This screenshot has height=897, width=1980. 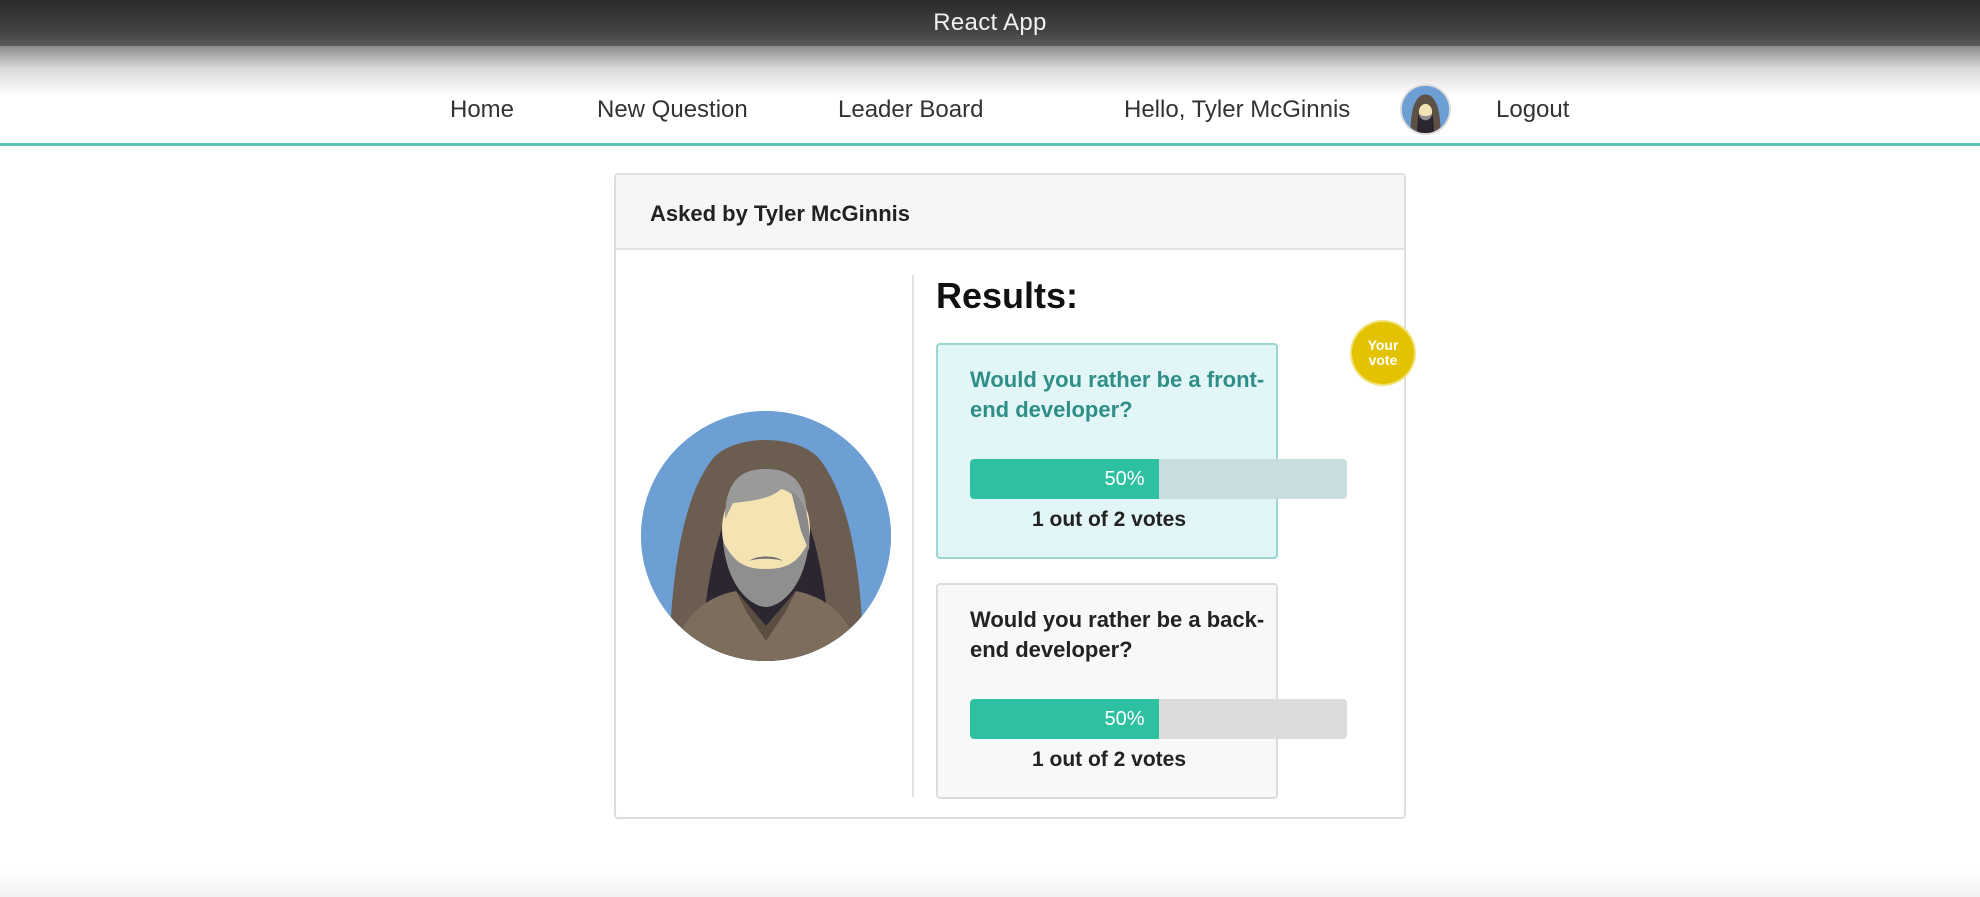 What do you see at coordinates (913, 536) in the screenshot?
I see `vertical-divider` at bounding box center [913, 536].